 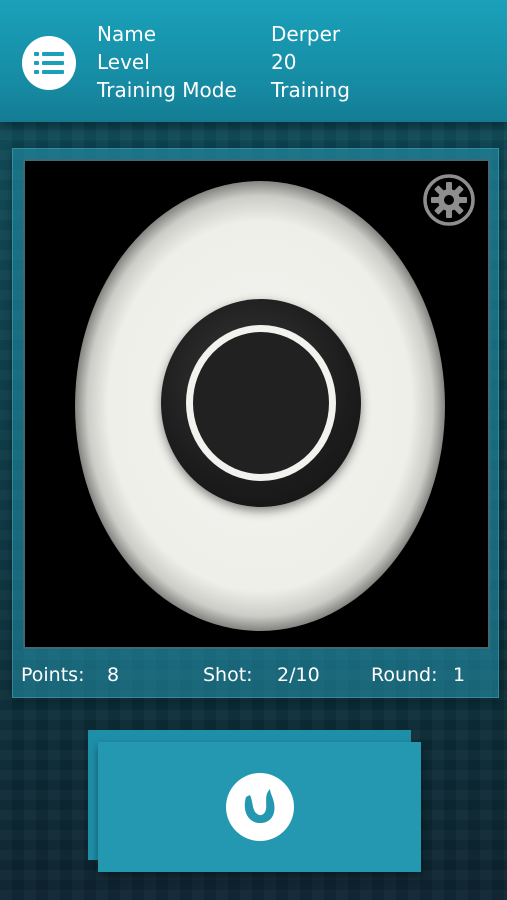 What do you see at coordinates (167, 90) in the screenshot?
I see `info-label: Training Mode` at bounding box center [167, 90].